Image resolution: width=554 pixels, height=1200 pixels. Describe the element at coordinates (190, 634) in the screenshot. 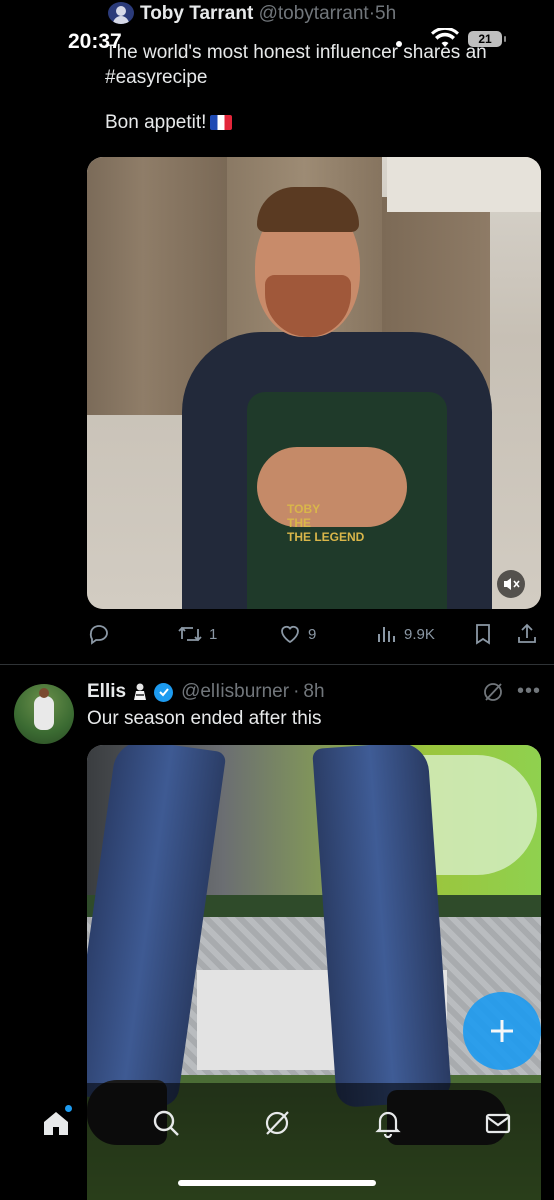

I see `retweet-icon` at that location.